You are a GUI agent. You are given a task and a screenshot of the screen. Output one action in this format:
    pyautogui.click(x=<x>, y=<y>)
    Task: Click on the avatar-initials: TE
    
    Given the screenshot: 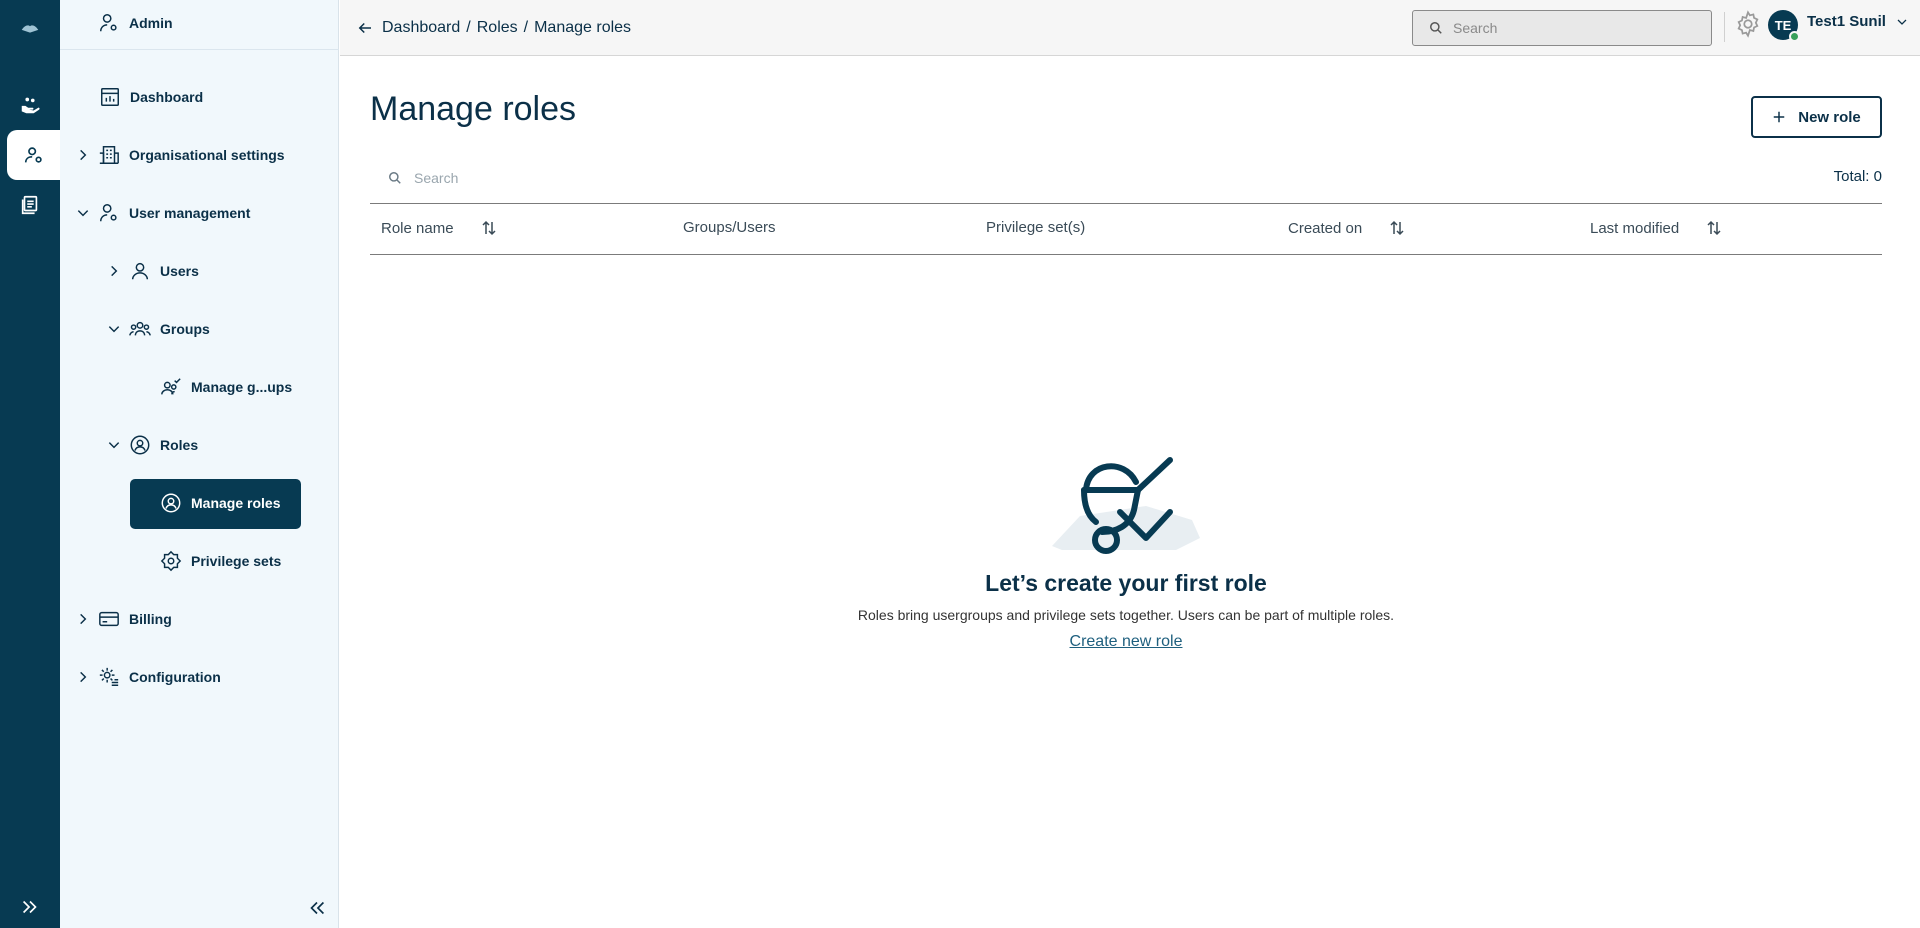 What is the action you would take?
    pyautogui.click(x=1783, y=25)
    